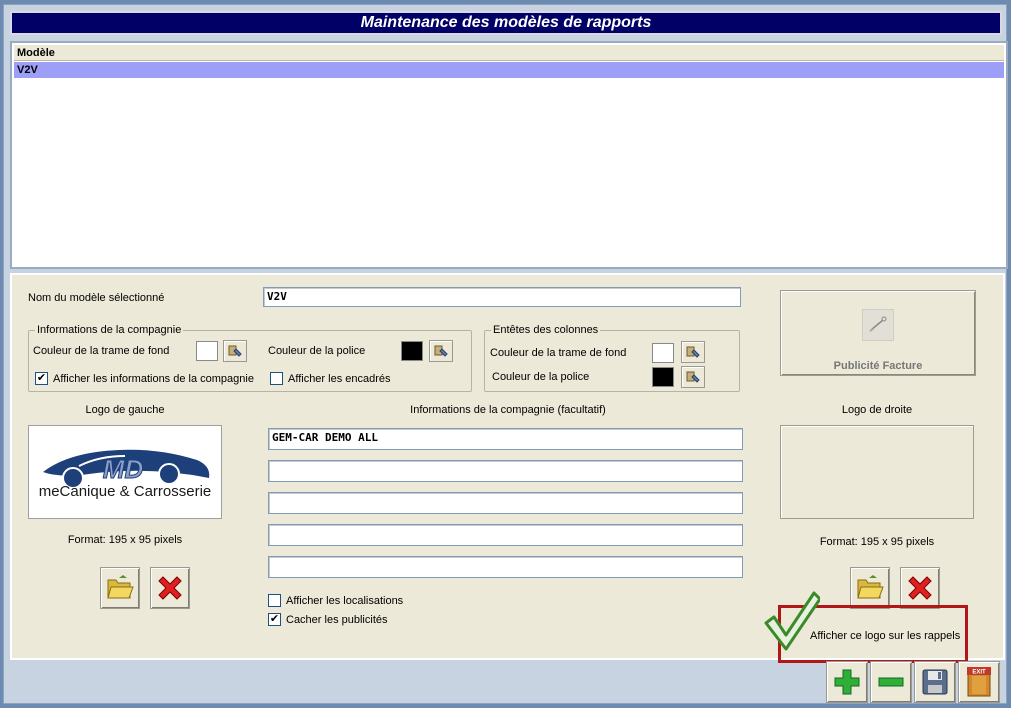 The width and height of the screenshot is (1011, 708). Describe the element at coordinates (663, 377) in the screenshot. I see `columns-font-color-swatch` at that location.